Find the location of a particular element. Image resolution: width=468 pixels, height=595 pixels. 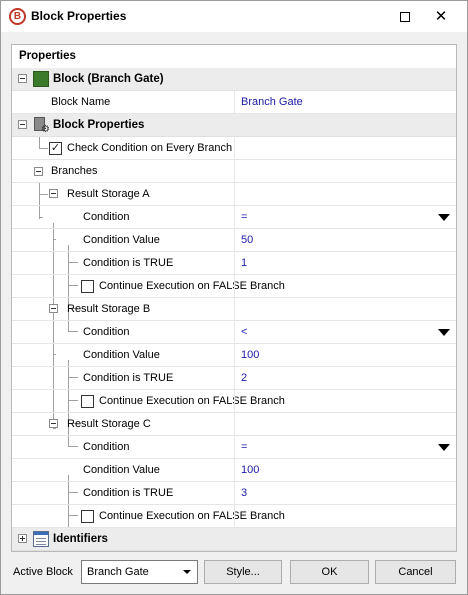

property-row-branches: Branches is located at coordinates (234, 171).